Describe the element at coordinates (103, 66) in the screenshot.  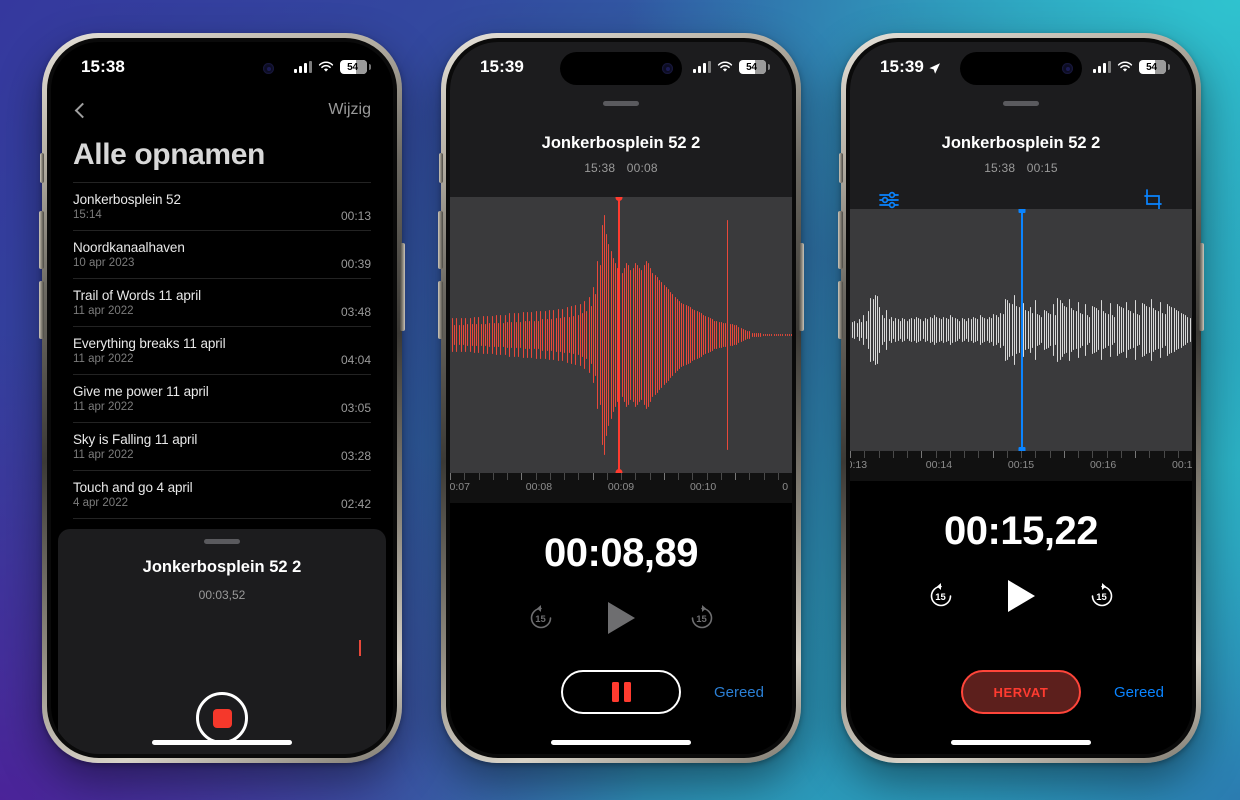
I see `status-time: 15:38` at that location.